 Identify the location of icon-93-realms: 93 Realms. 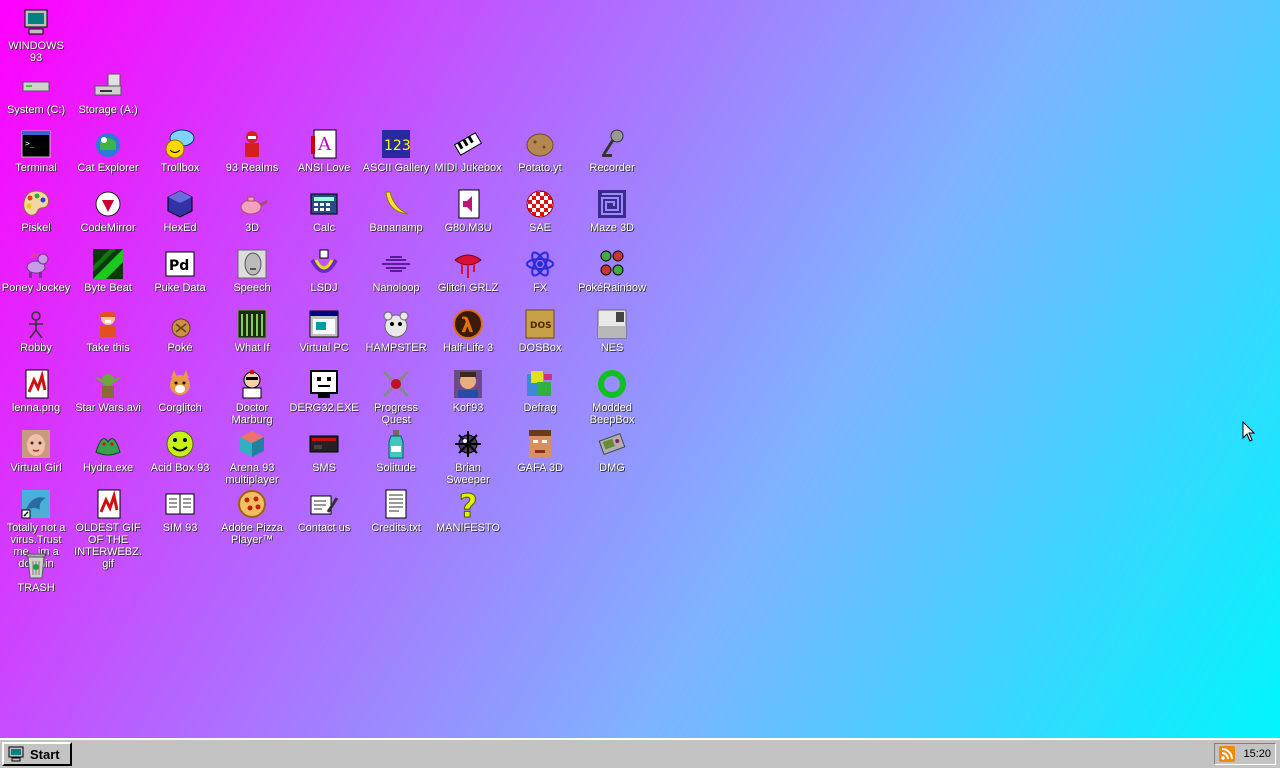
(252, 151).